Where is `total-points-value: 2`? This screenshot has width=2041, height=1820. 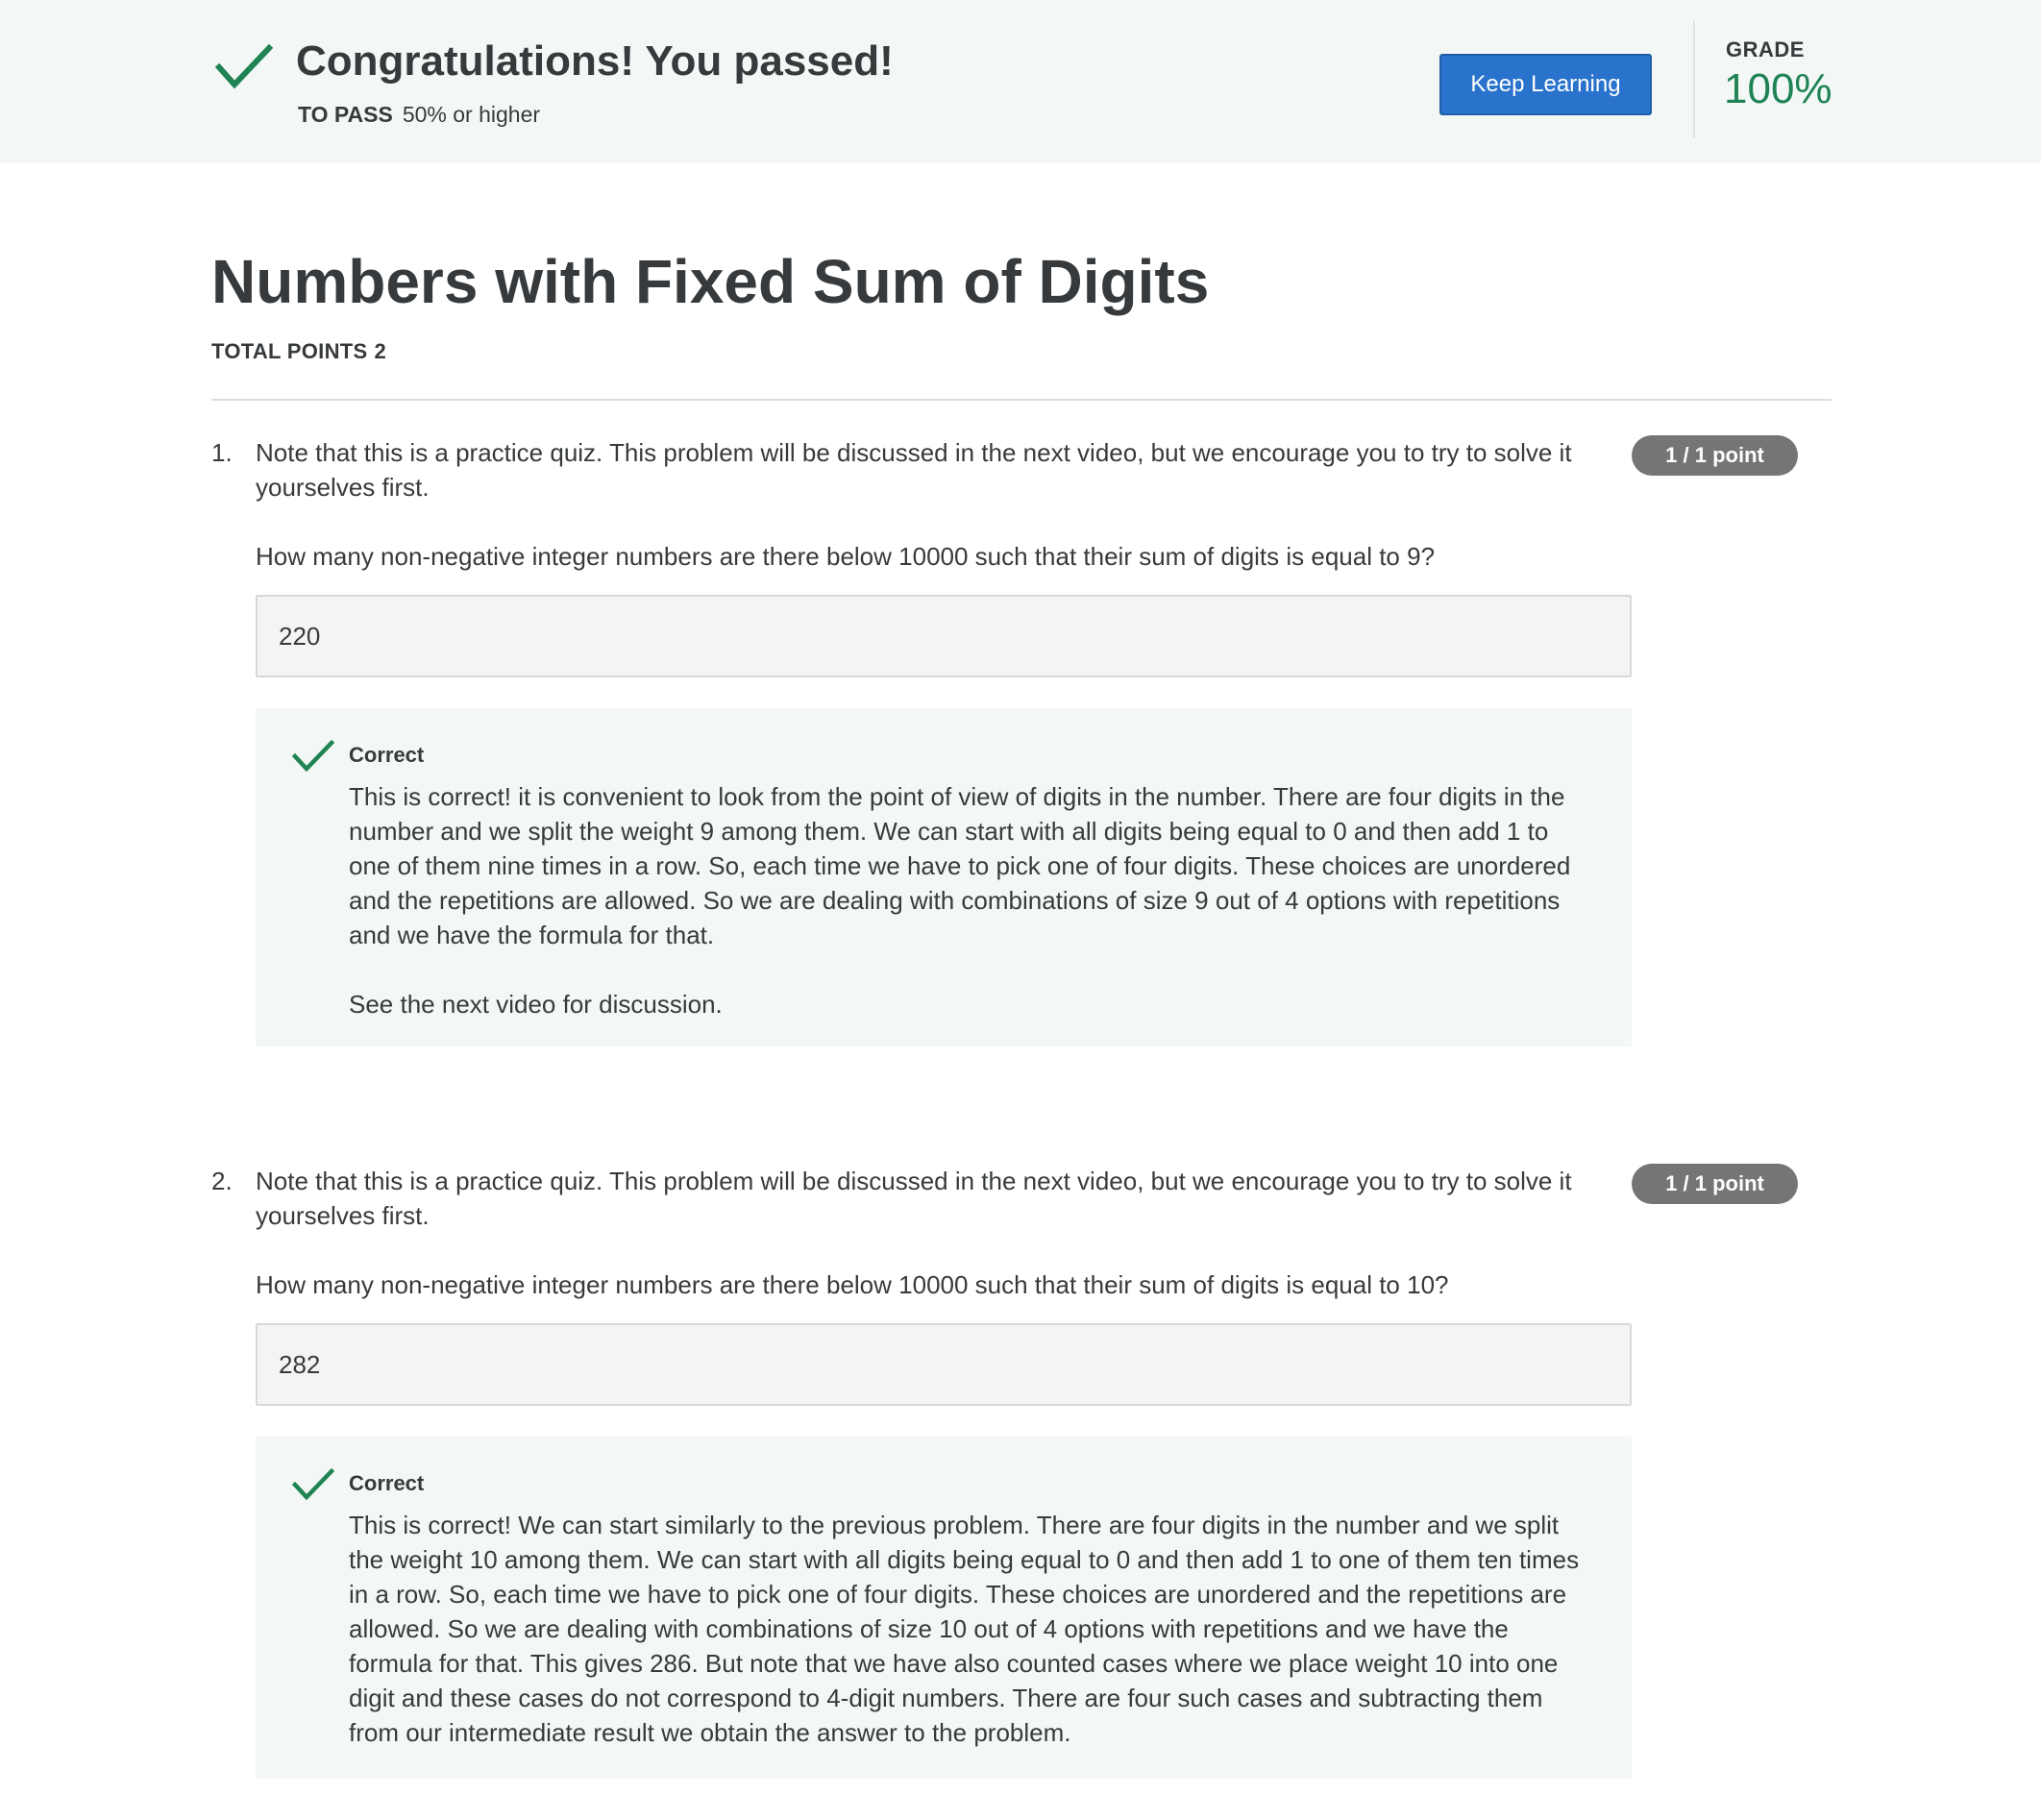
total-points-value: 2 is located at coordinates (380, 351).